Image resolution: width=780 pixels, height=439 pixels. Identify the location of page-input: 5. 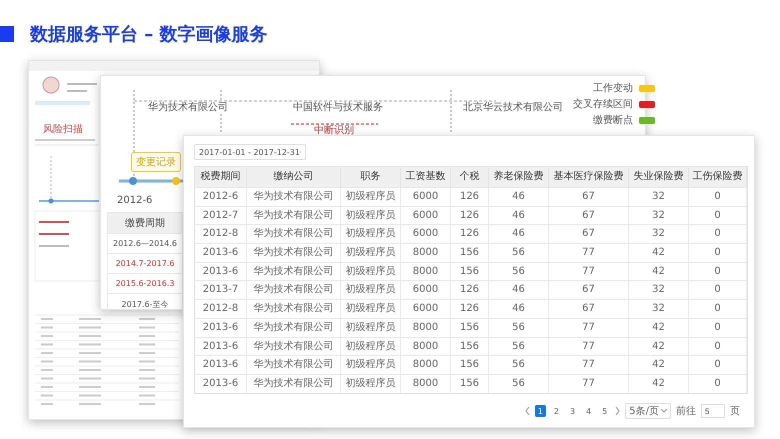
(713, 411).